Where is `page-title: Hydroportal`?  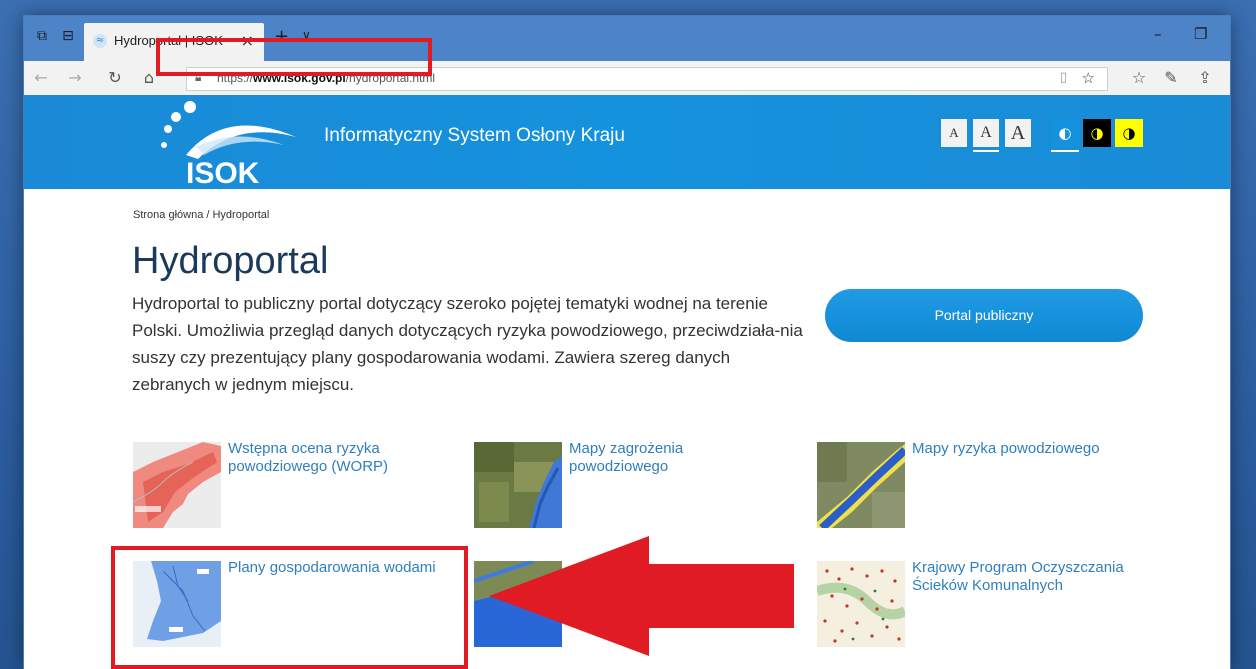 page-title: Hydroportal is located at coordinates (230, 261).